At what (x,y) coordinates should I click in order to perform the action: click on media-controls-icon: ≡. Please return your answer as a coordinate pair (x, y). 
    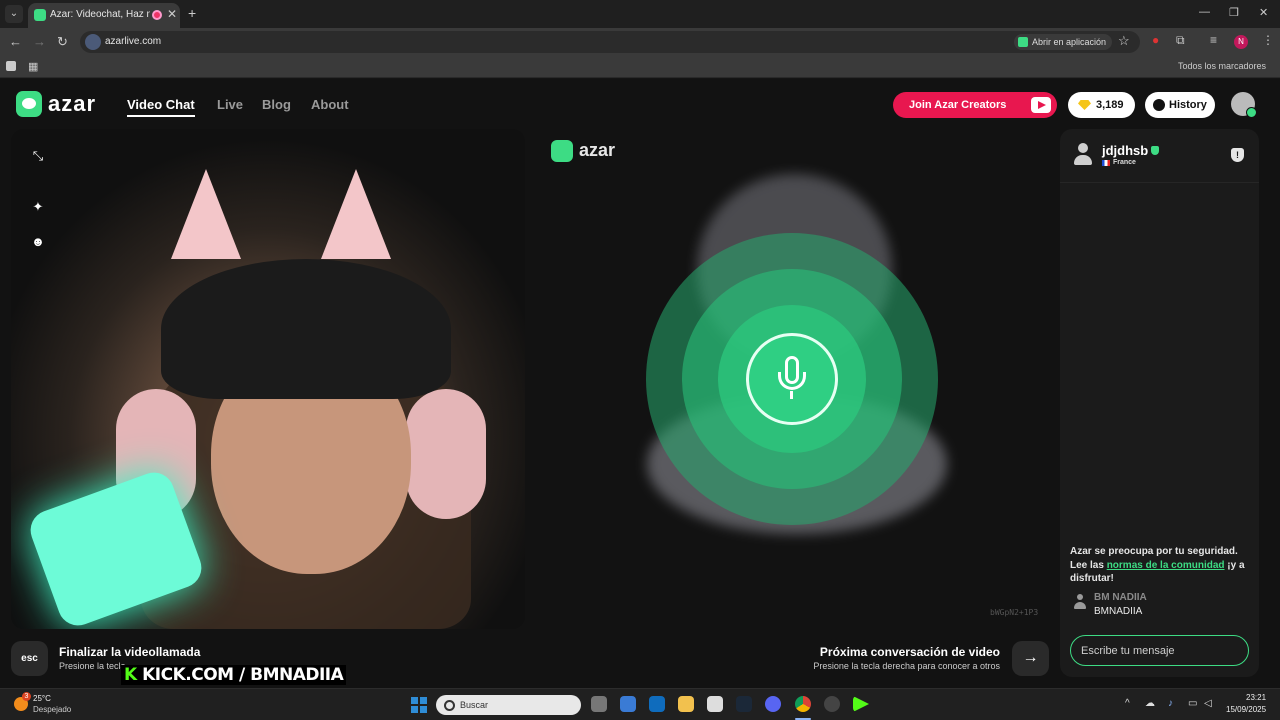
    Looking at the image, I should click on (1213, 40).